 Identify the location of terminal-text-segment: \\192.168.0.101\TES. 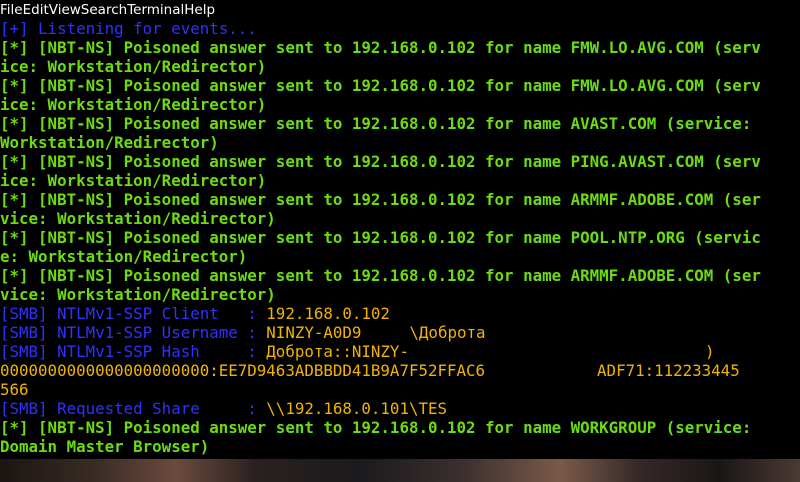
(356, 408).